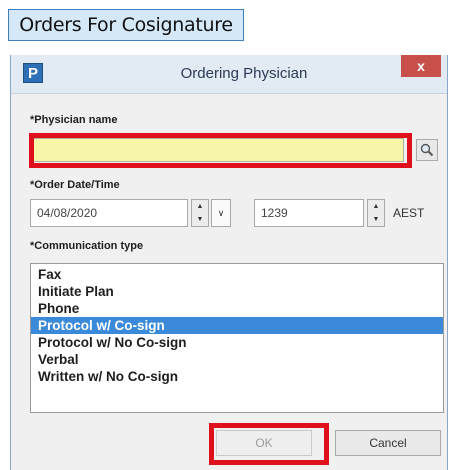 This screenshot has width=452, height=470. I want to click on order-date-field: 04/08/2020, so click(109, 213).